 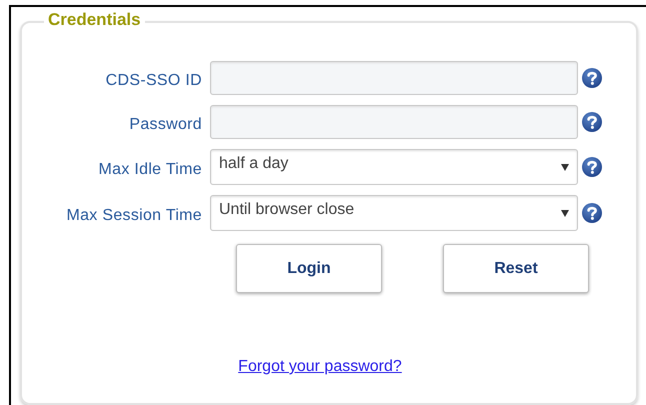 I want to click on field-label: CDS-SSO ID, so click(x=153, y=81).